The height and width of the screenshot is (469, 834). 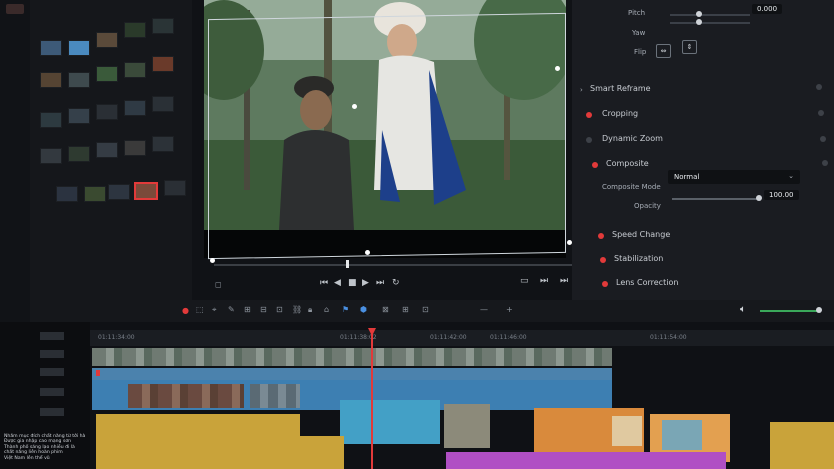 I want to click on dynamic-zoom-enable-toggle, so click(x=589, y=140).